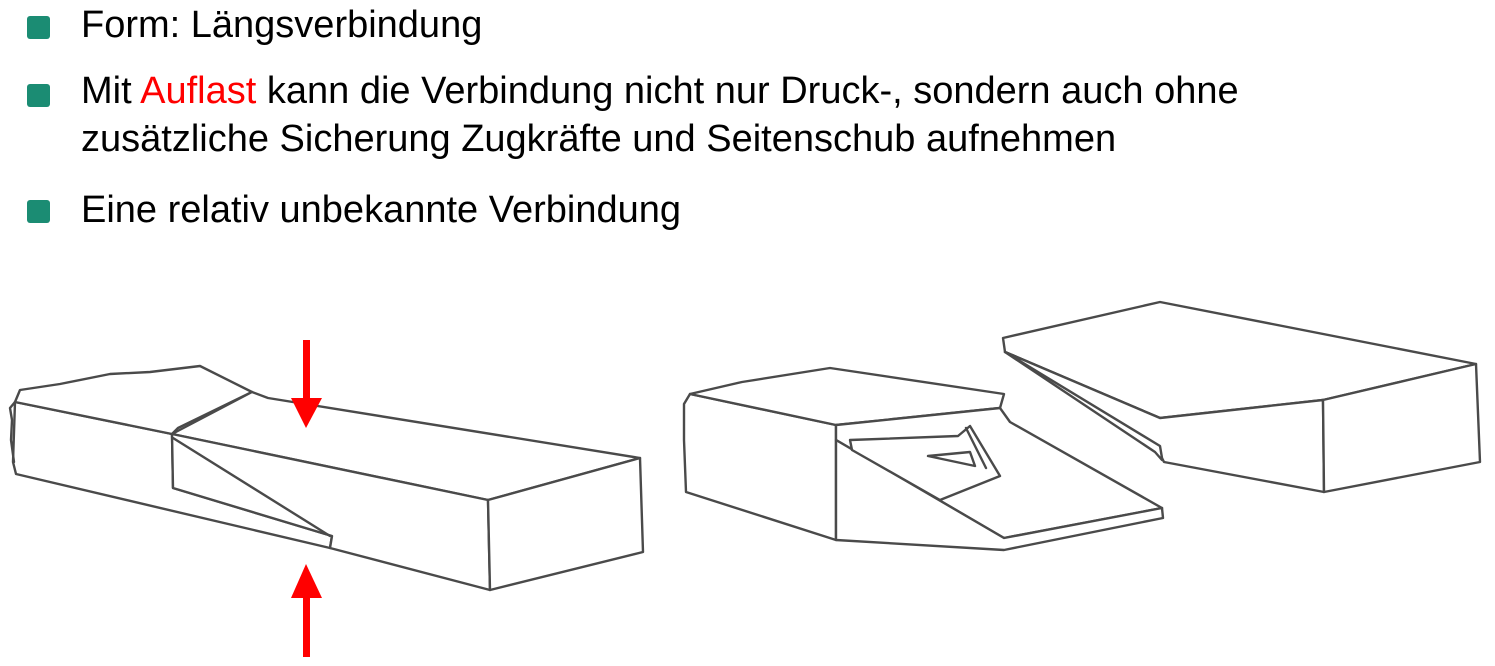 The width and height of the screenshot is (1495, 666). I want to click on highlight-auflast: Auflast, so click(198, 91).